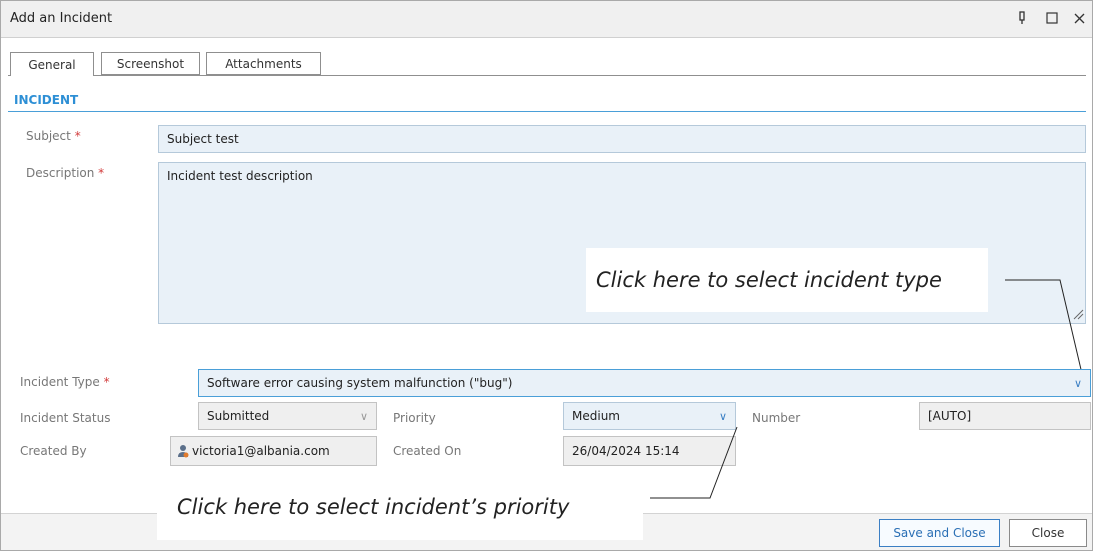  I want to click on annotation-incident-type: Click here to select incident type, so click(787, 280).